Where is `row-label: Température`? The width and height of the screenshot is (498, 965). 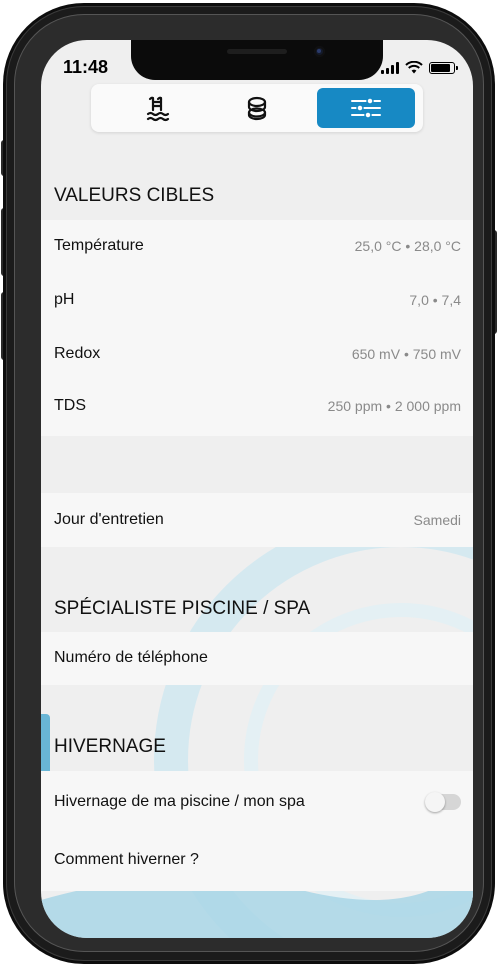 row-label: Température is located at coordinates (99, 245).